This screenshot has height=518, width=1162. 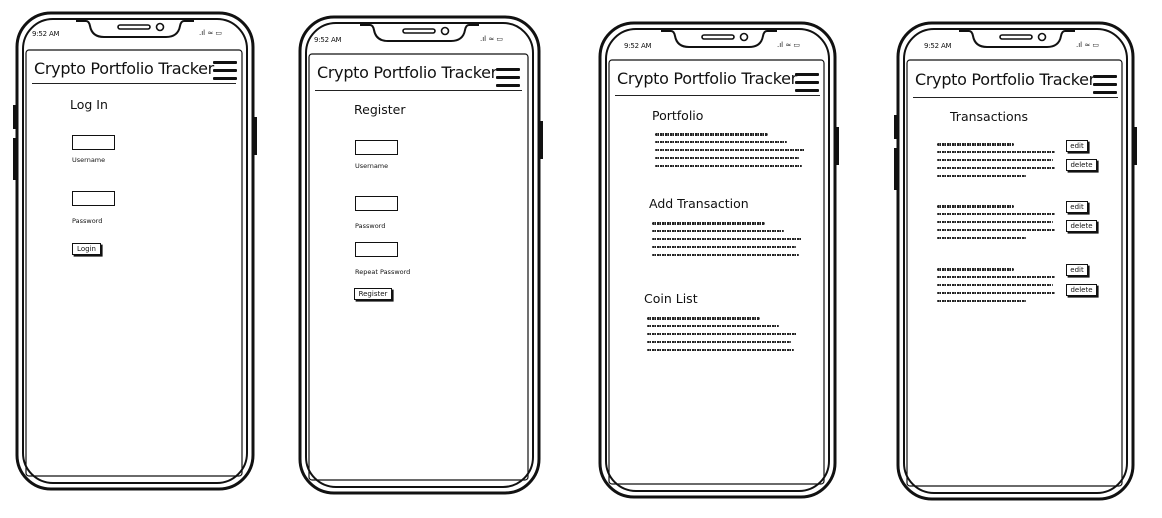 What do you see at coordinates (678, 115) in the screenshot?
I see `section-heading: Portfolio` at bounding box center [678, 115].